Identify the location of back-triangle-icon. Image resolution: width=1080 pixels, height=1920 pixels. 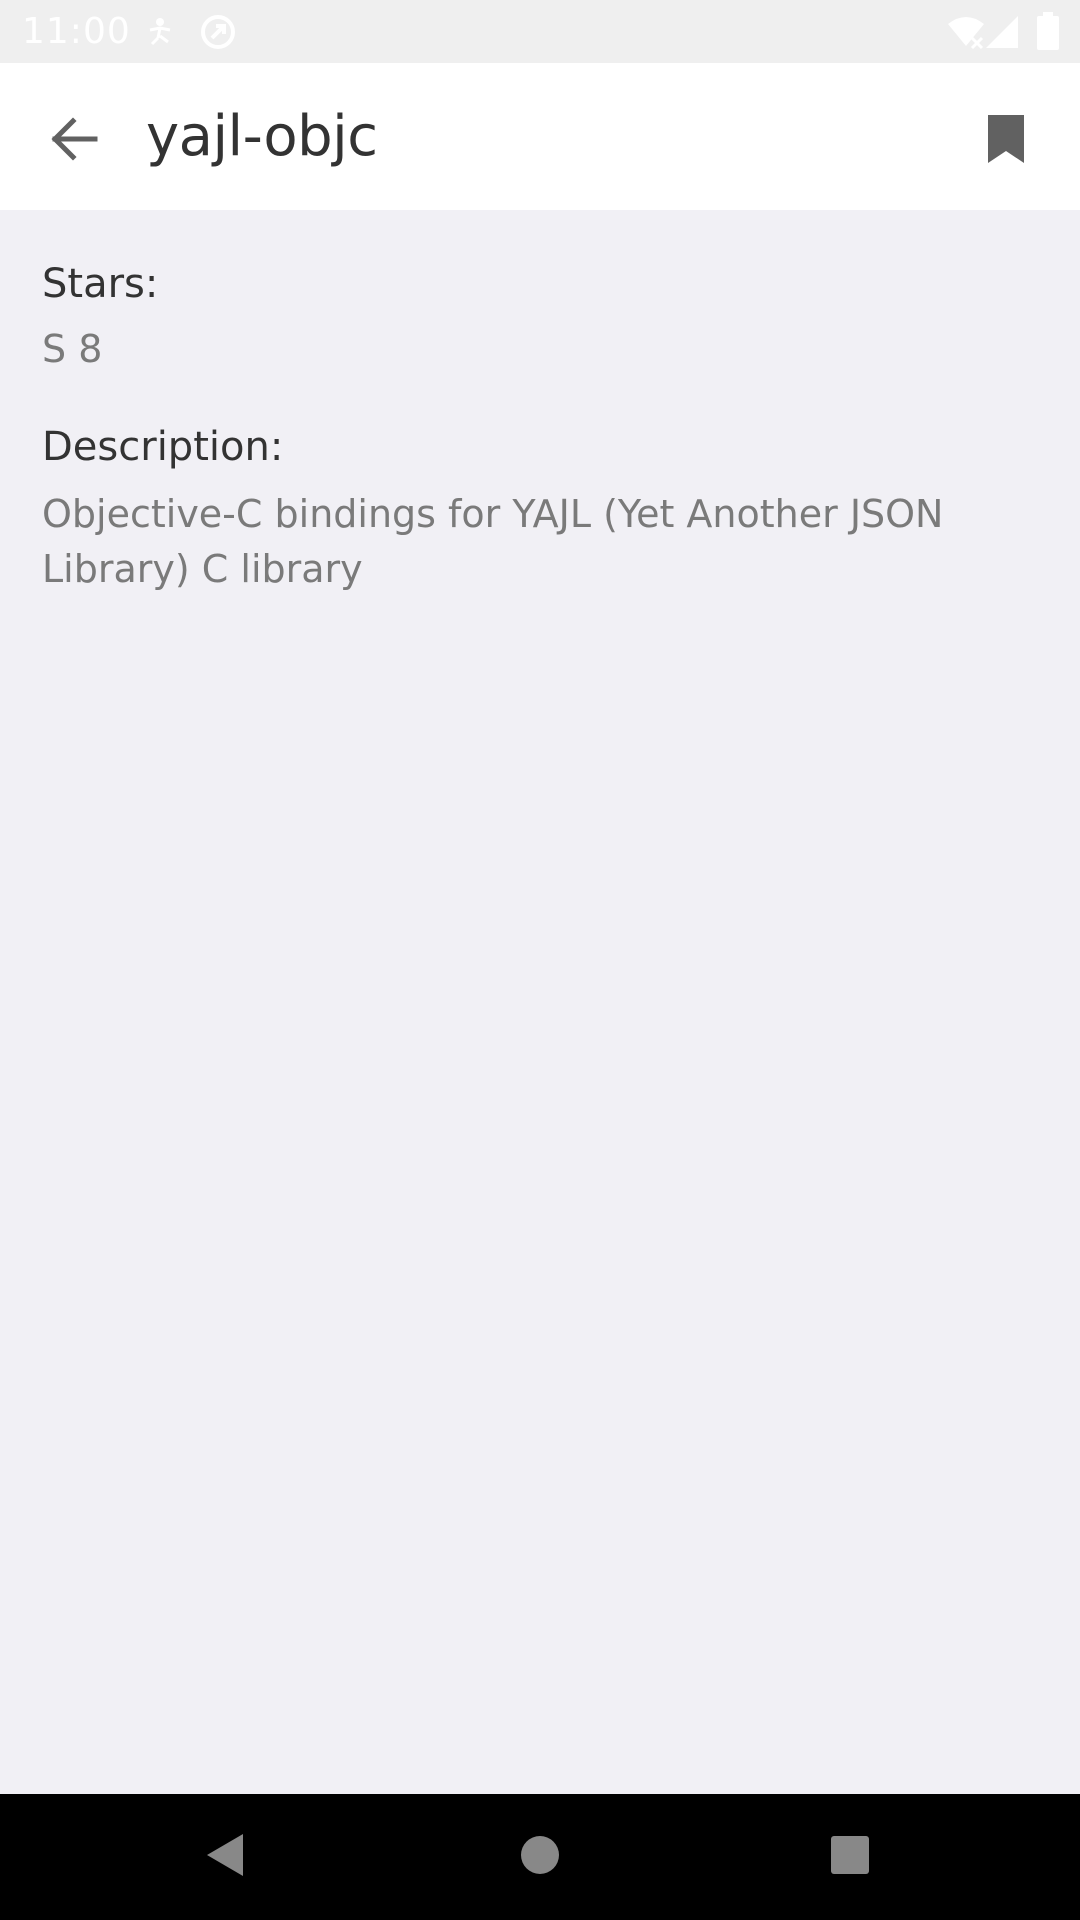
(225, 1857).